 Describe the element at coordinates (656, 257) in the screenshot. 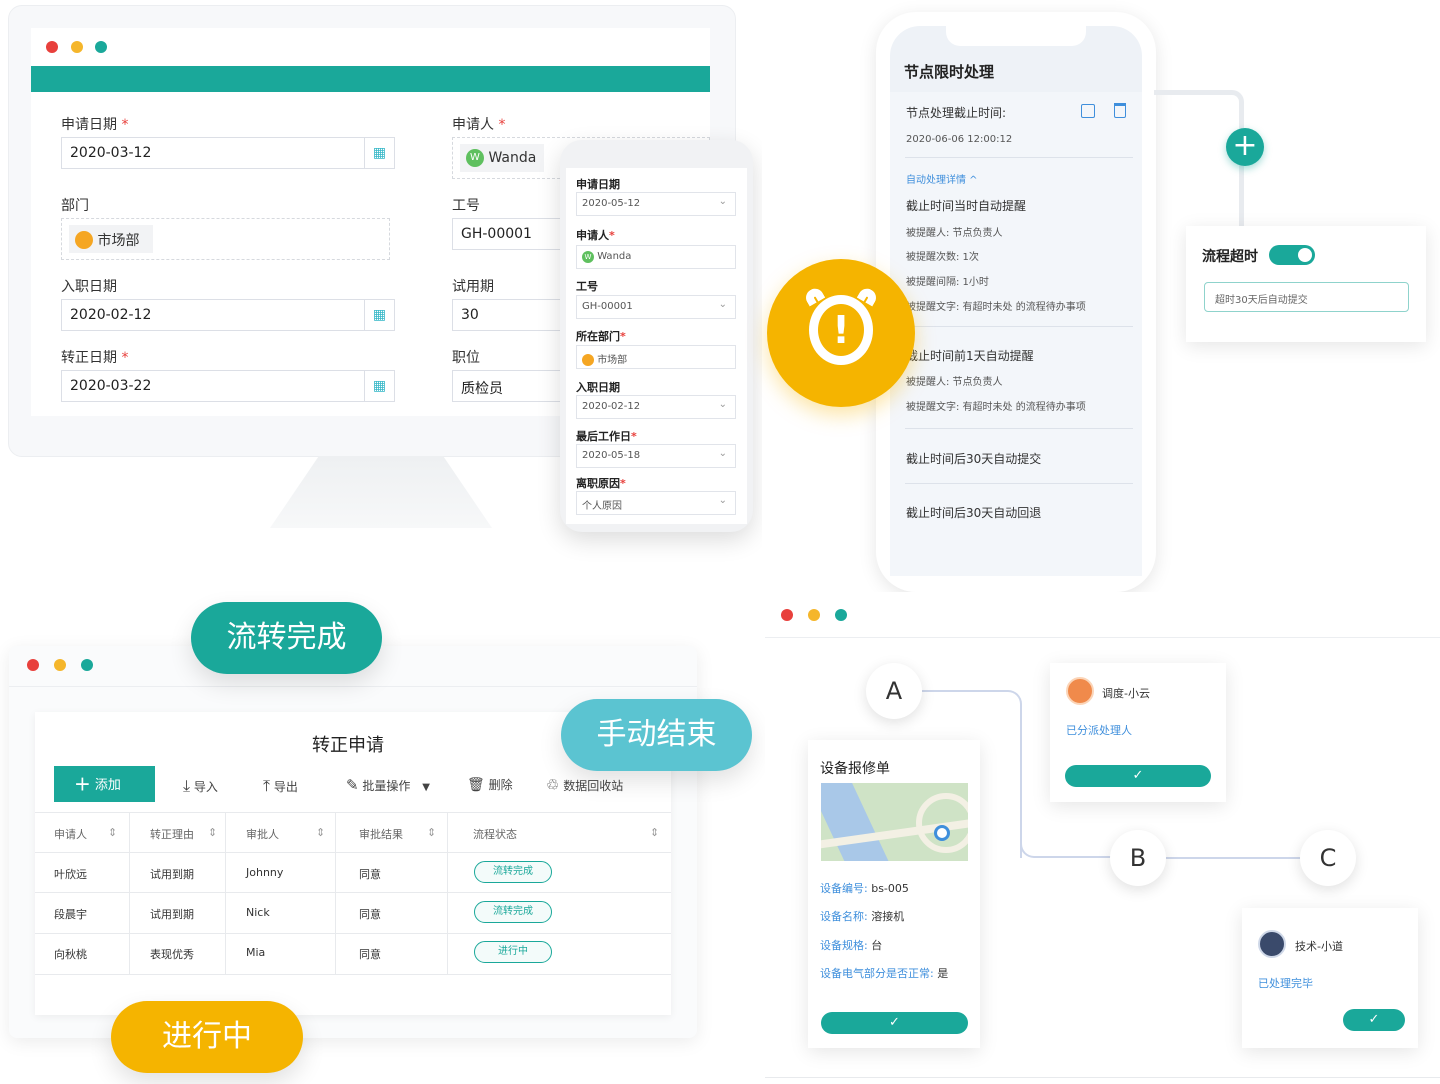

I see `m-applicant-input: W Wanda` at that location.